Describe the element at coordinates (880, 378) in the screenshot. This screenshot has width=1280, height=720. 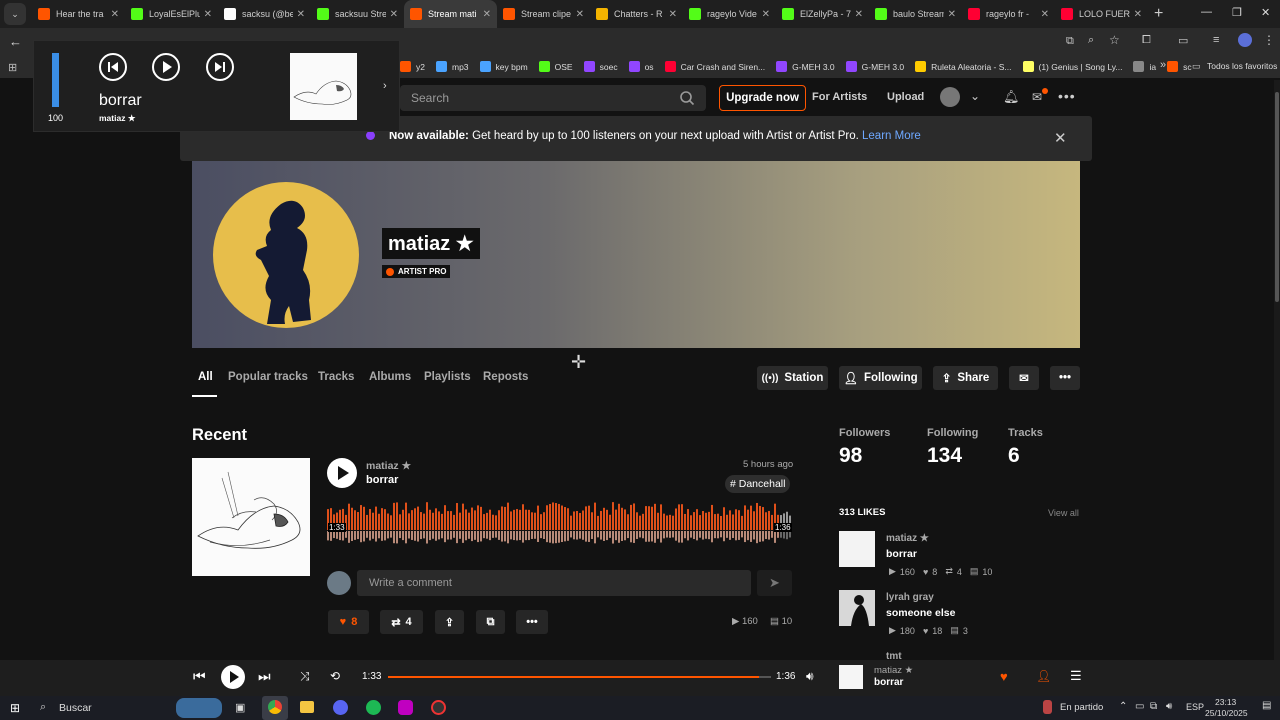
I see `following-button: 👤︎ Following` at that location.